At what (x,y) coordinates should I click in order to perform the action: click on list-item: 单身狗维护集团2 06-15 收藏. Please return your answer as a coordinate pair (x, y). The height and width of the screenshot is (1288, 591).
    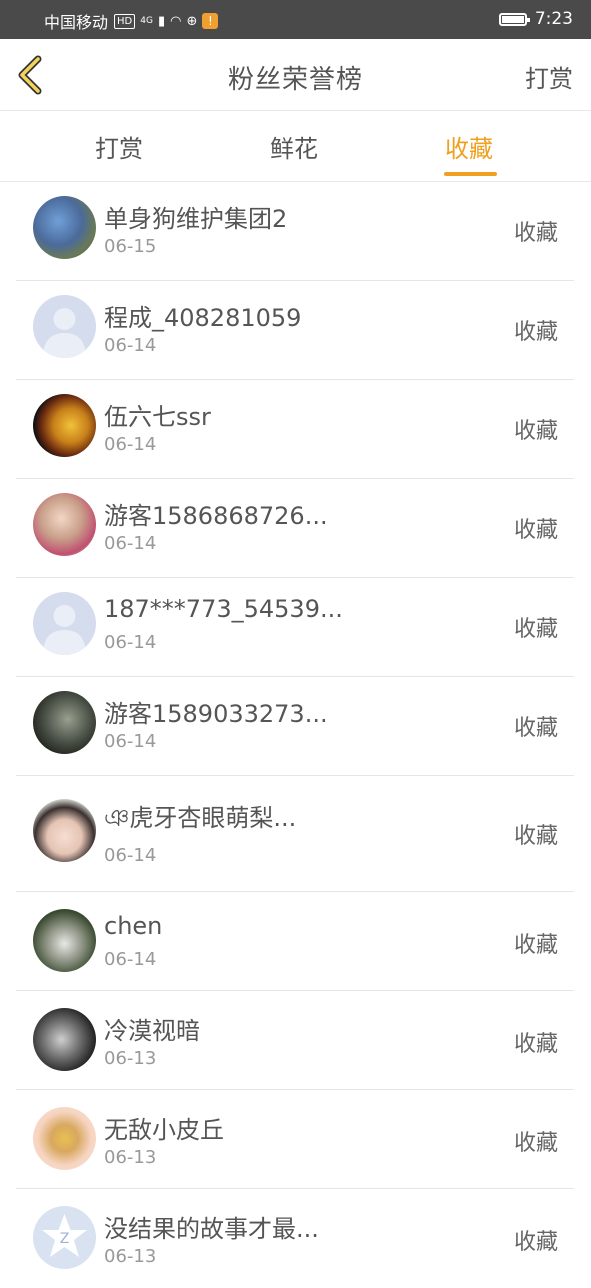
    Looking at the image, I should click on (295, 231).